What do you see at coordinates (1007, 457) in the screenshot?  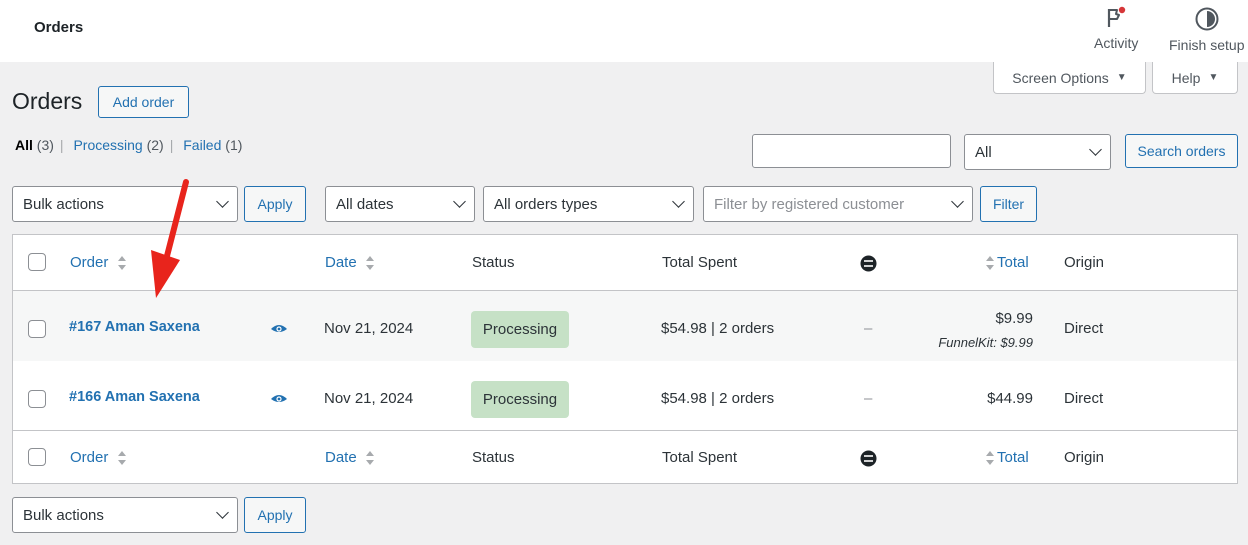 I see `total-column-footer: Total` at bounding box center [1007, 457].